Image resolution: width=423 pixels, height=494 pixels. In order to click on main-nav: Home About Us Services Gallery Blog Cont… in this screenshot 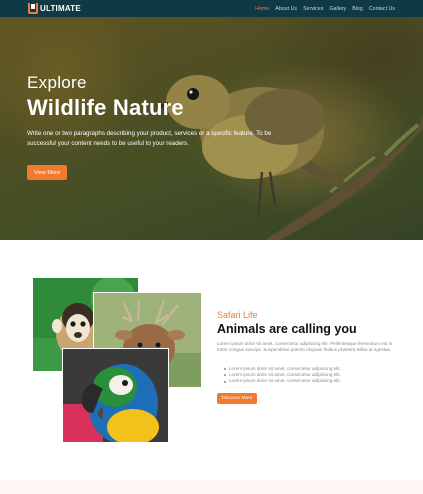, I will do `click(325, 9)`.